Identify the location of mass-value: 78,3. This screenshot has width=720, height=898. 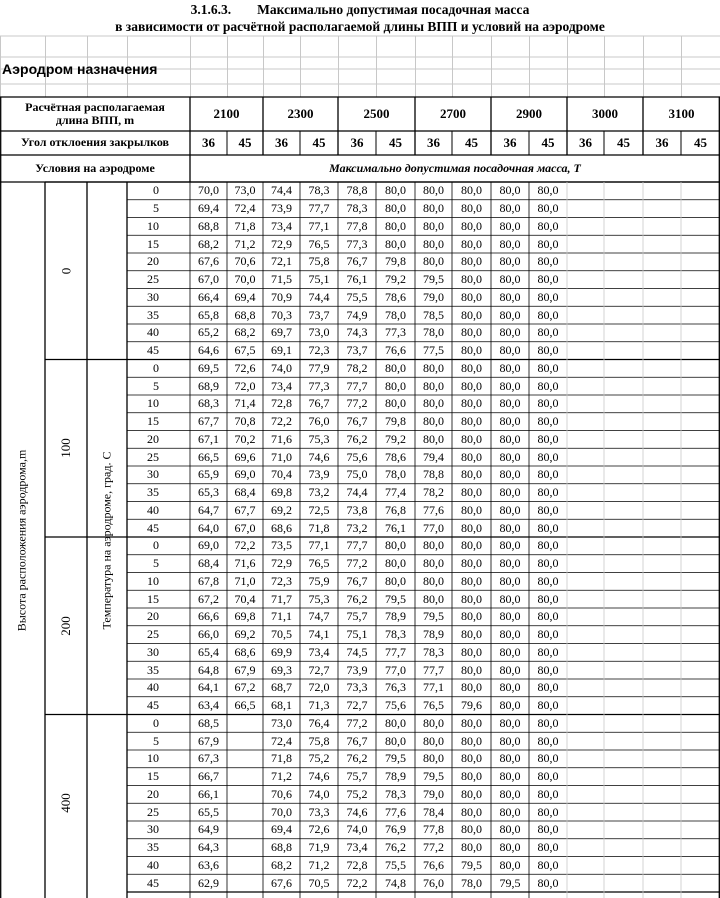
(357, 208).